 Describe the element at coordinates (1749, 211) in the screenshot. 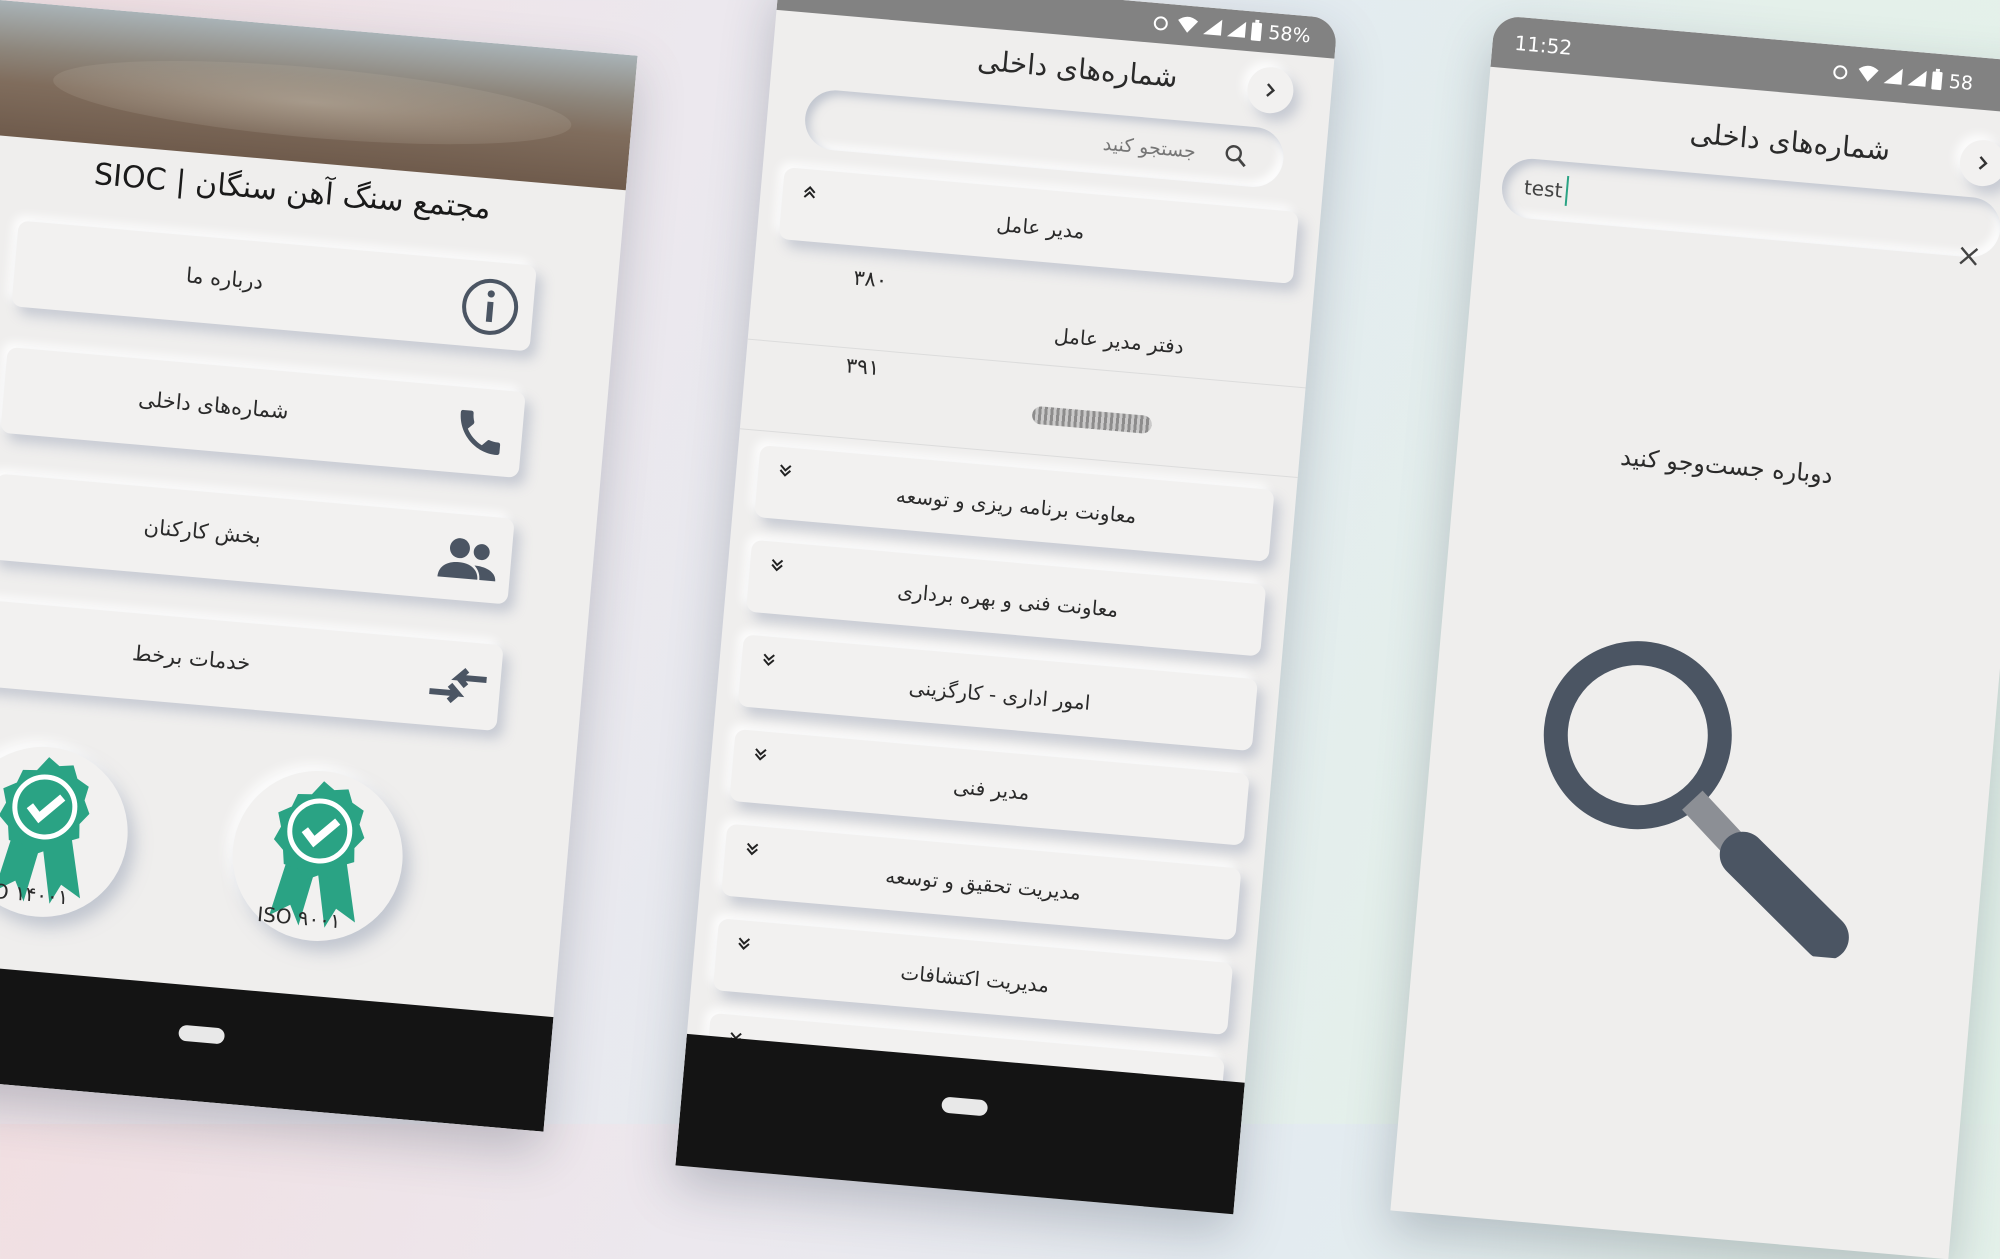

I see `search-box: test` at that location.